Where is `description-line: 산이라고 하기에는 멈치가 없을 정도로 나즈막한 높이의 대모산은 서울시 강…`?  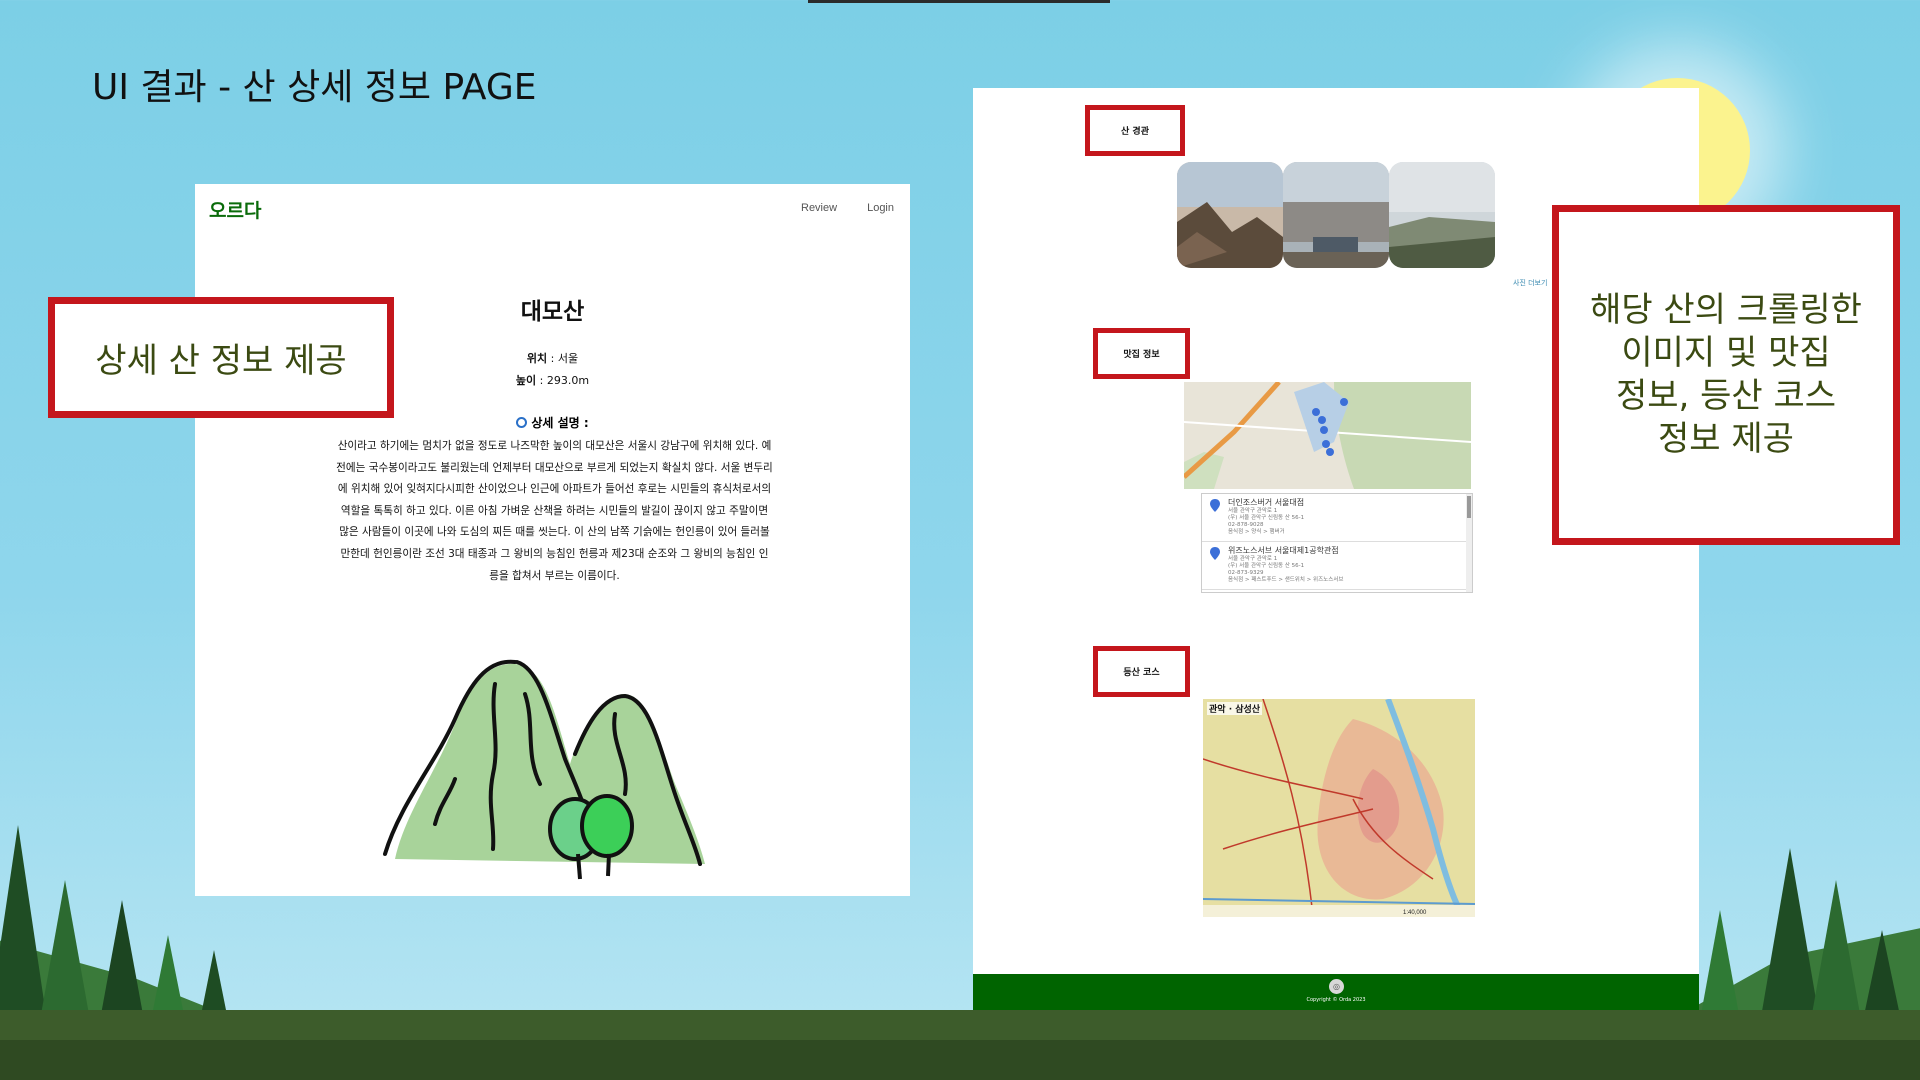
description-line: 산이라고 하기에는 멈치가 없을 정도로 나즈막한 높이의 대모산은 서울시 강… is located at coordinates (554, 446).